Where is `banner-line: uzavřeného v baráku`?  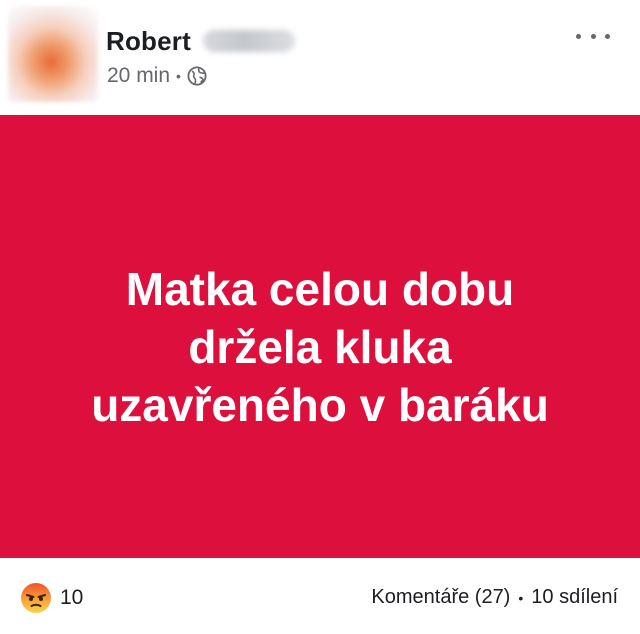
banner-line: uzavřeného v baráku is located at coordinates (320, 404).